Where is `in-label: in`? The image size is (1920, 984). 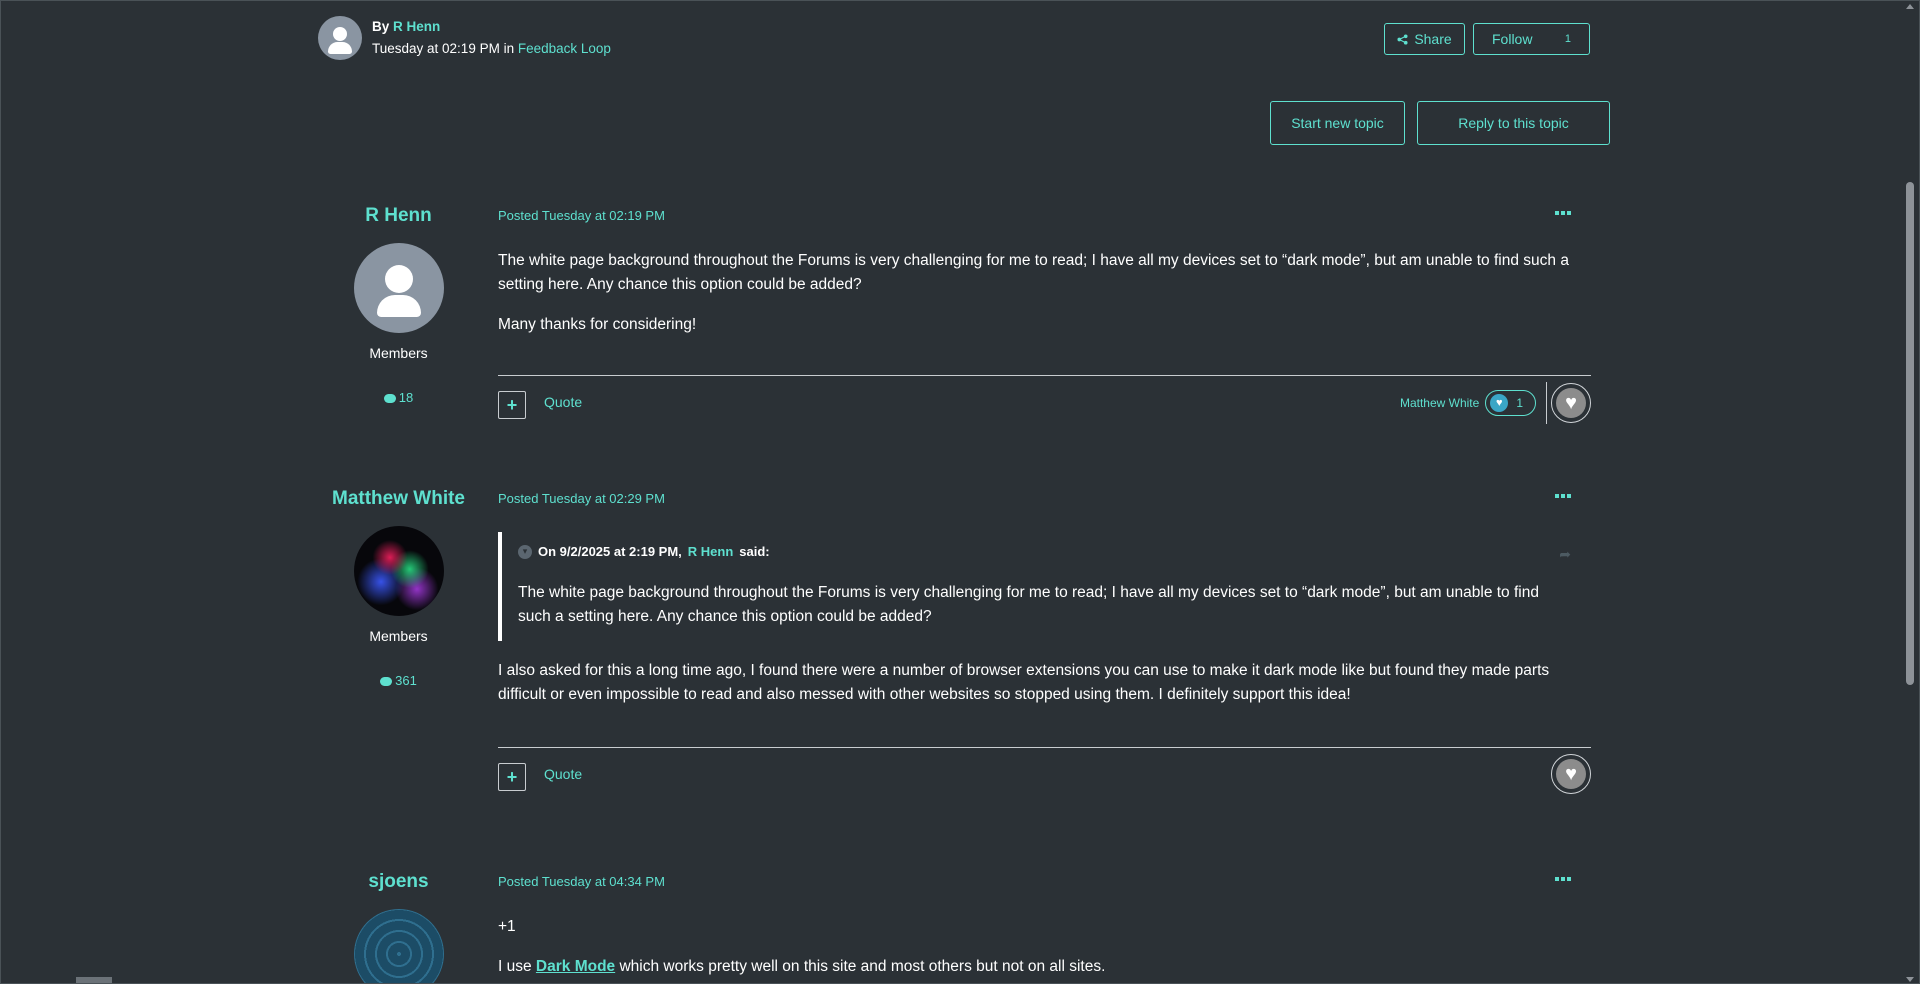
in-label: in is located at coordinates (509, 48).